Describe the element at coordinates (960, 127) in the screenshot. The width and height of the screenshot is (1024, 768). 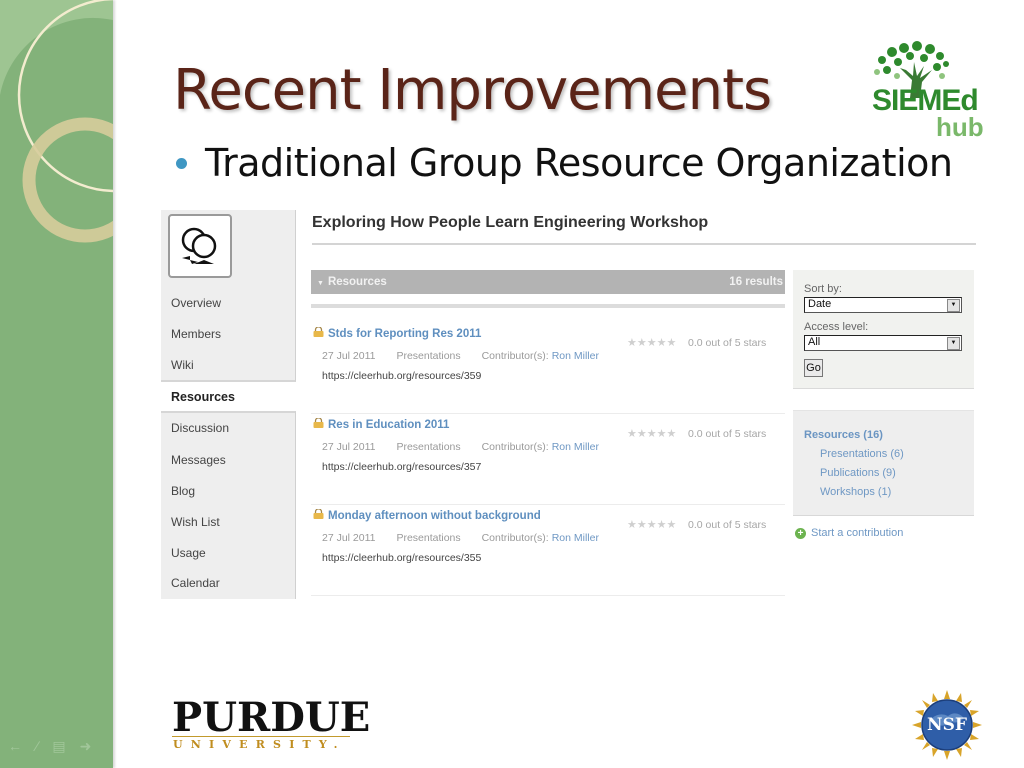
I see `hub-wordmark: hub` at that location.